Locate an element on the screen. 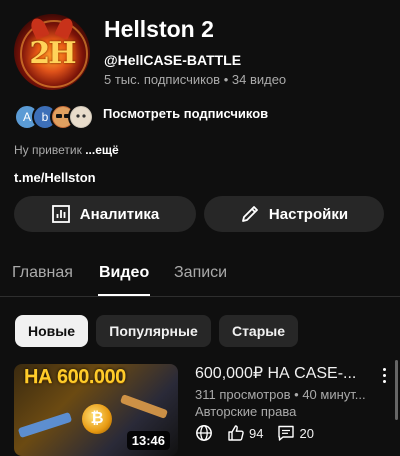 The height and width of the screenshot is (456, 400). video-license: Авторские права is located at coordinates (246, 411).